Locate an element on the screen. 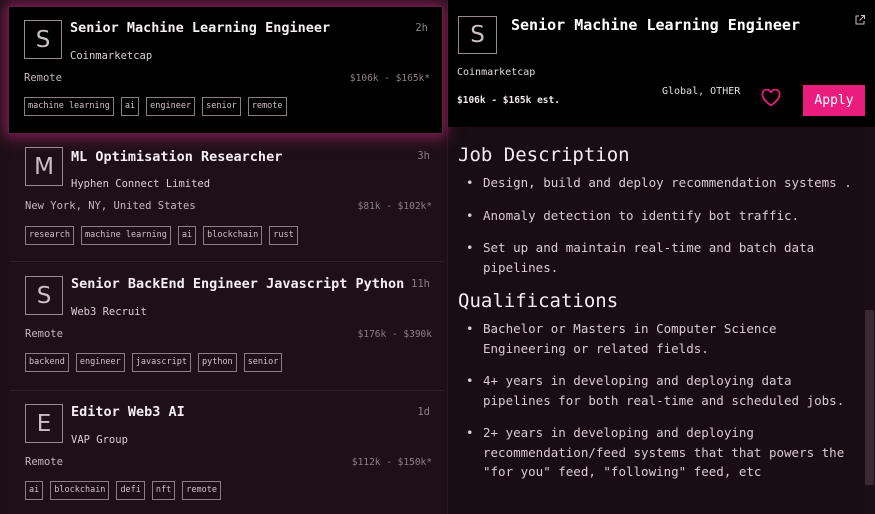  detail-location: Global, OTHER is located at coordinates (701, 91).